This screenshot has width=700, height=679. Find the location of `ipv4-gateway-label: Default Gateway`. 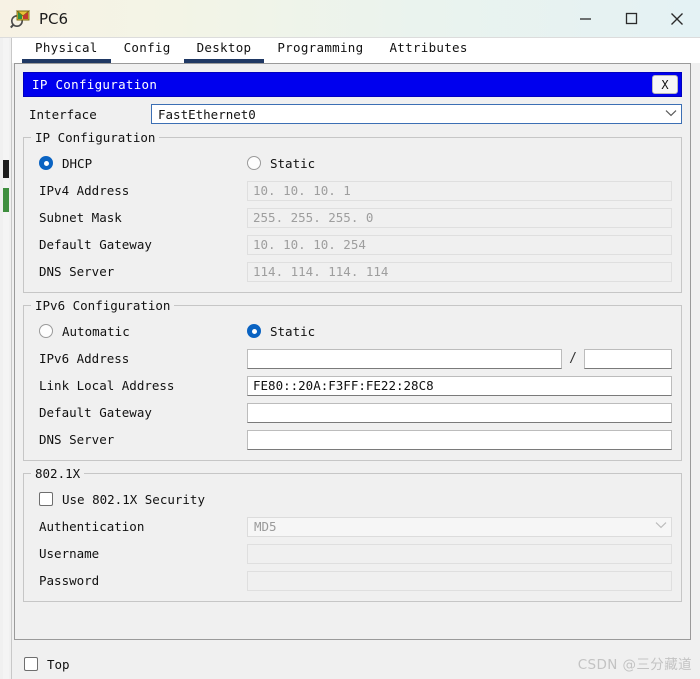

ipv4-gateway-label: Default Gateway is located at coordinates (95, 244).